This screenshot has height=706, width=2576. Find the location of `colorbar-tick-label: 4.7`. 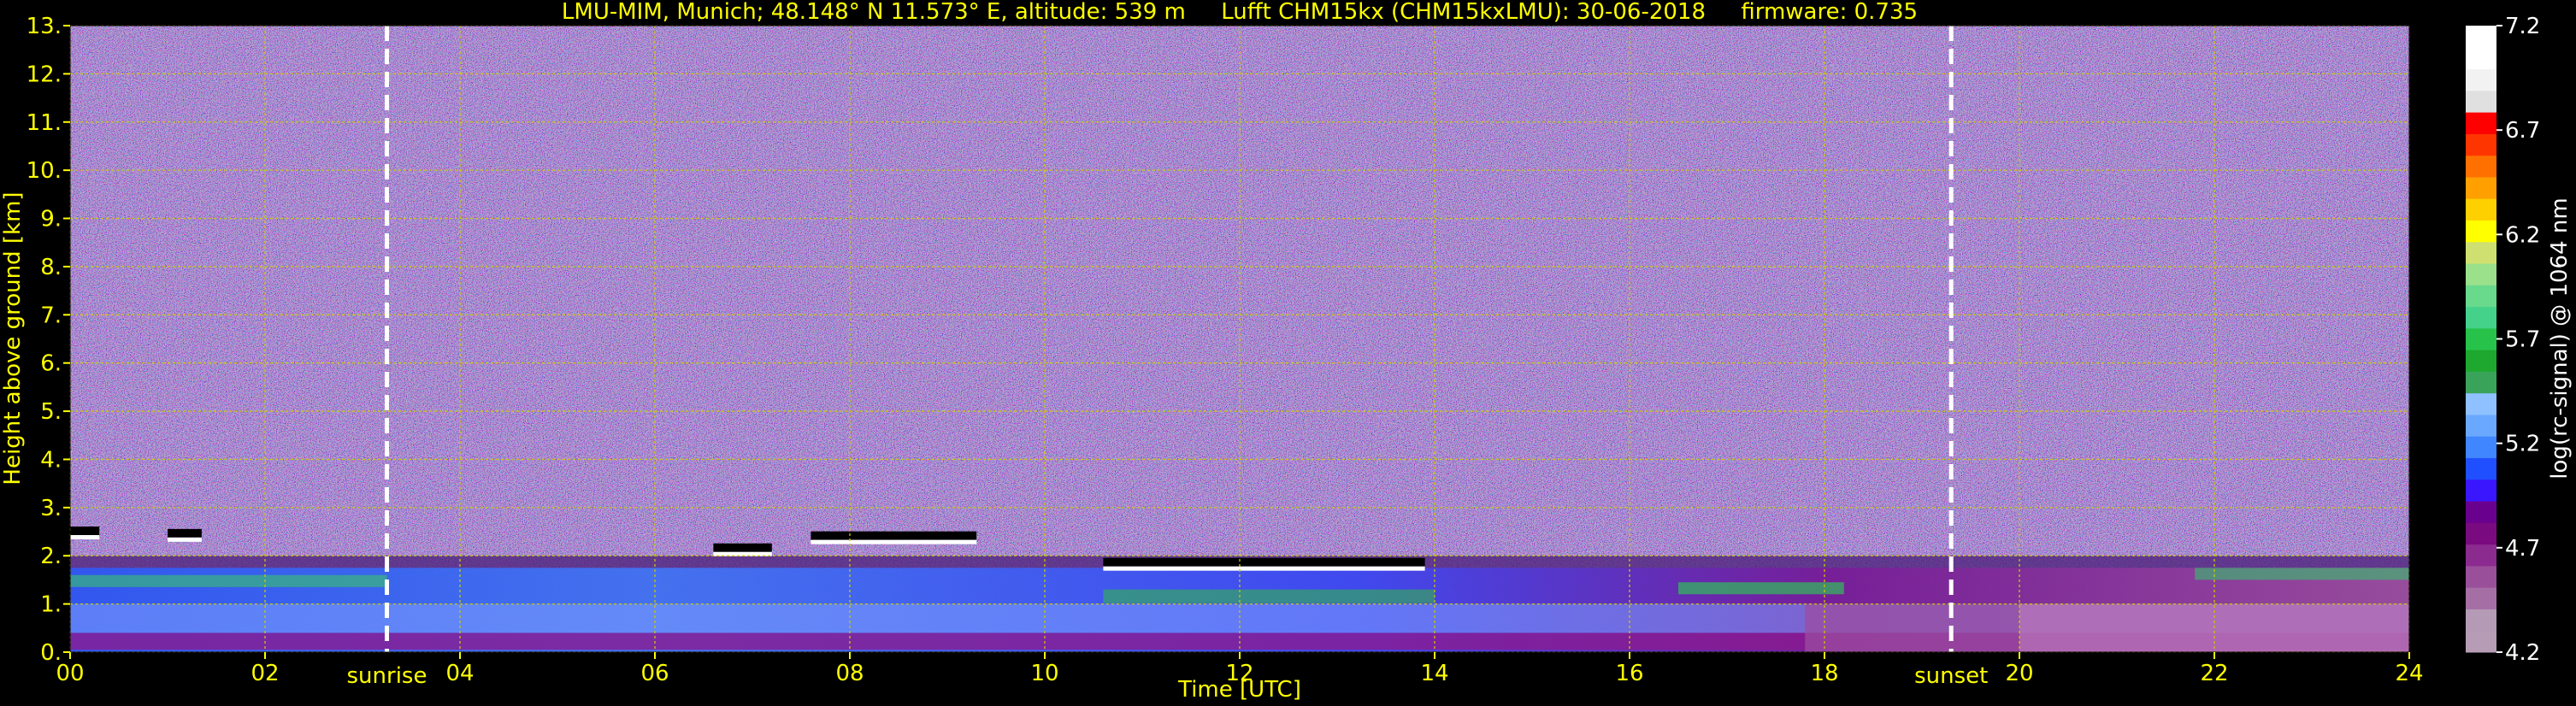

colorbar-tick-label: 4.7 is located at coordinates (2522, 549).